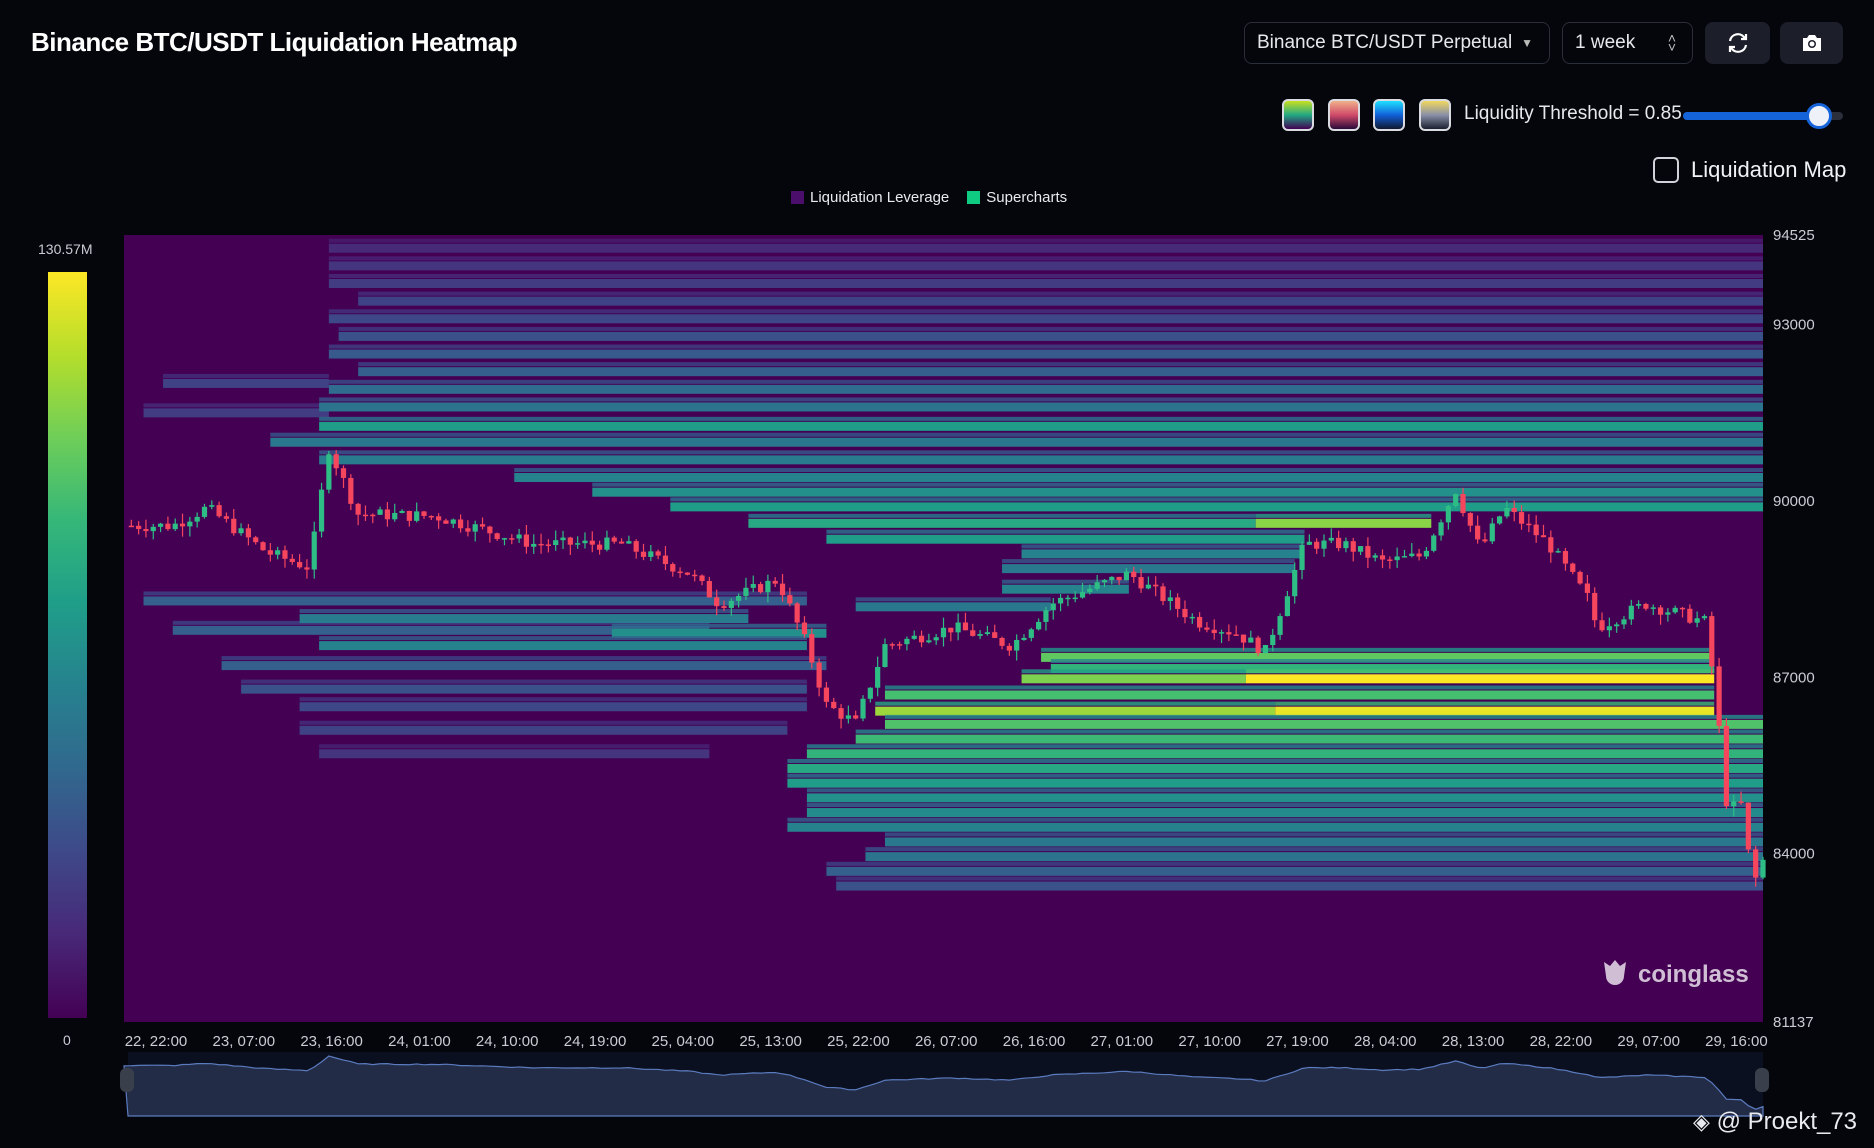 This screenshot has height=1148, width=1874. What do you see at coordinates (127, 1080) in the screenshot?
I see `navigator-left-handle` at bounding box center [127, 1080].